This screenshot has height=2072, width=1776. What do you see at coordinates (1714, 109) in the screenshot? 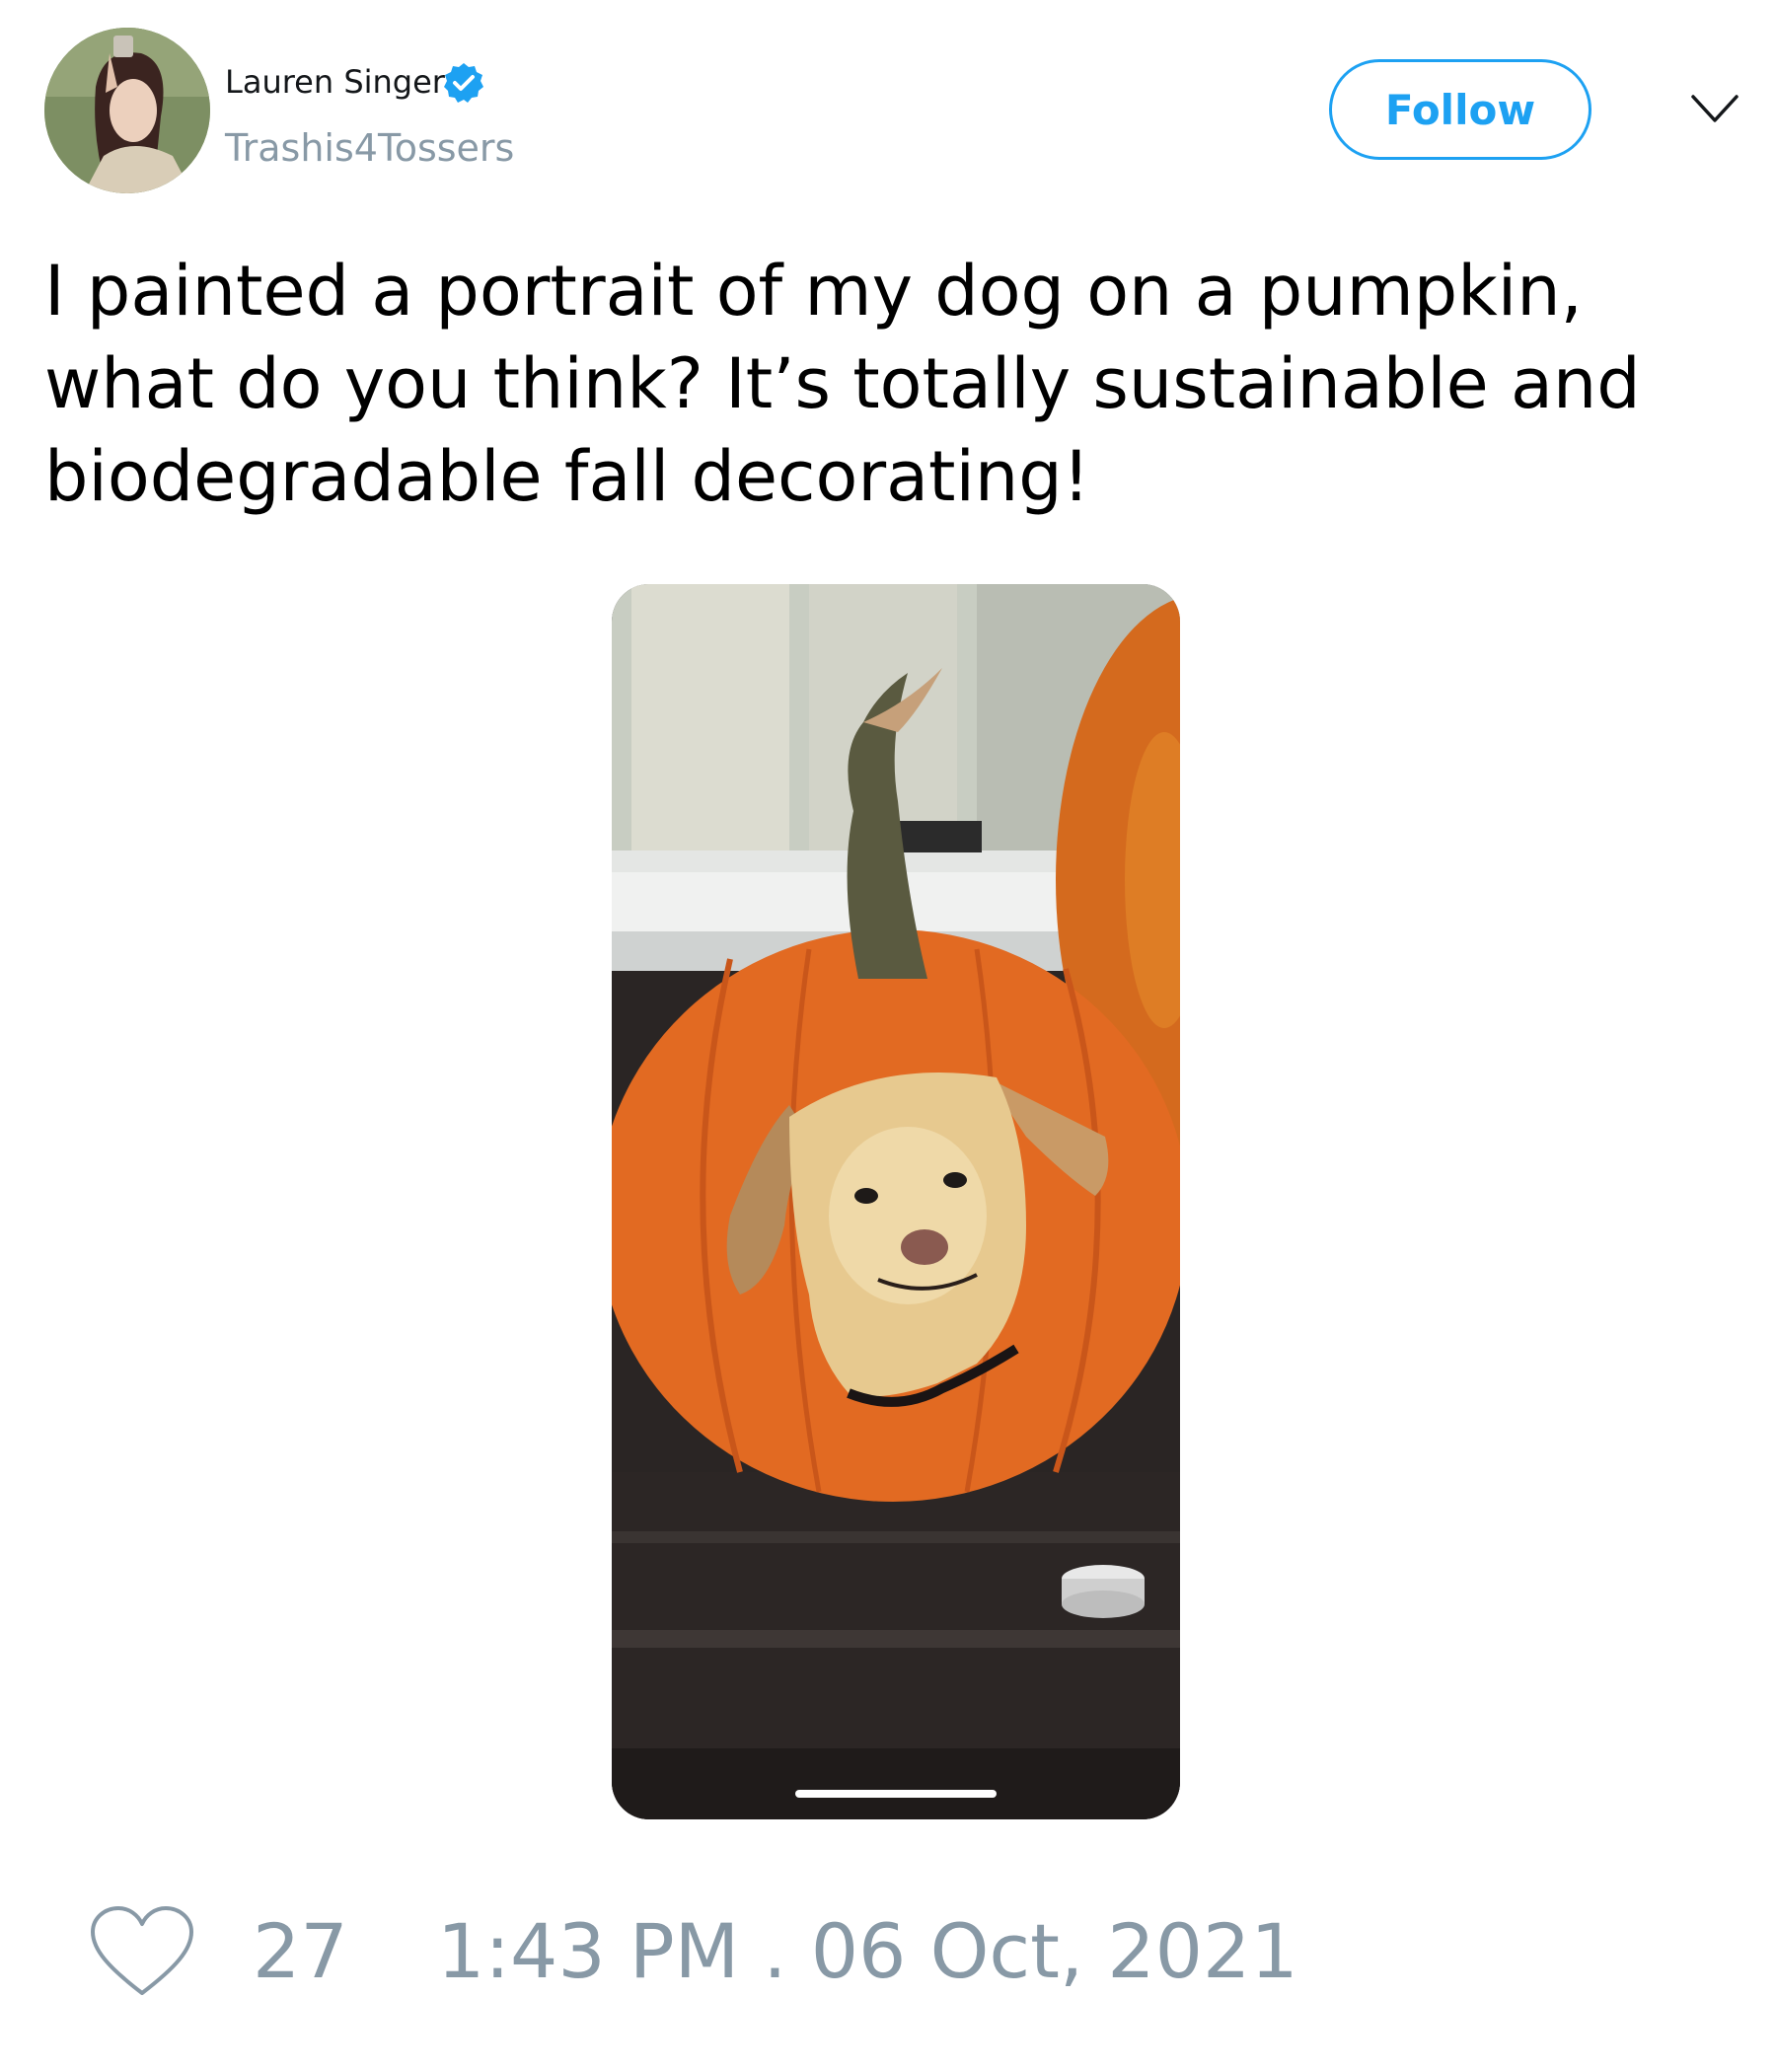
I see `chevron-down-icon` at bounding box center [1714, 109].